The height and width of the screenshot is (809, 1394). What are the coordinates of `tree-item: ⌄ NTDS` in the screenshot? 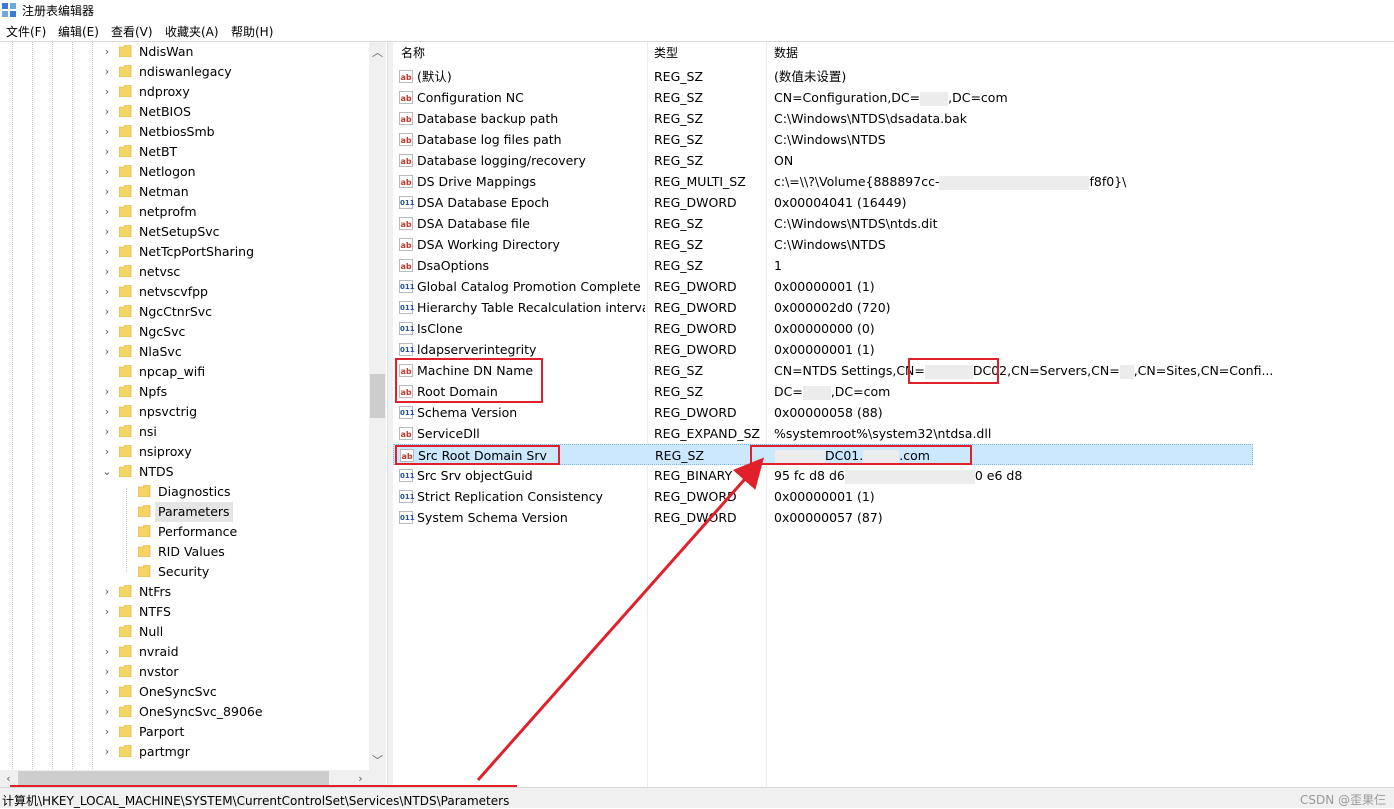 It's located at (184, 472).